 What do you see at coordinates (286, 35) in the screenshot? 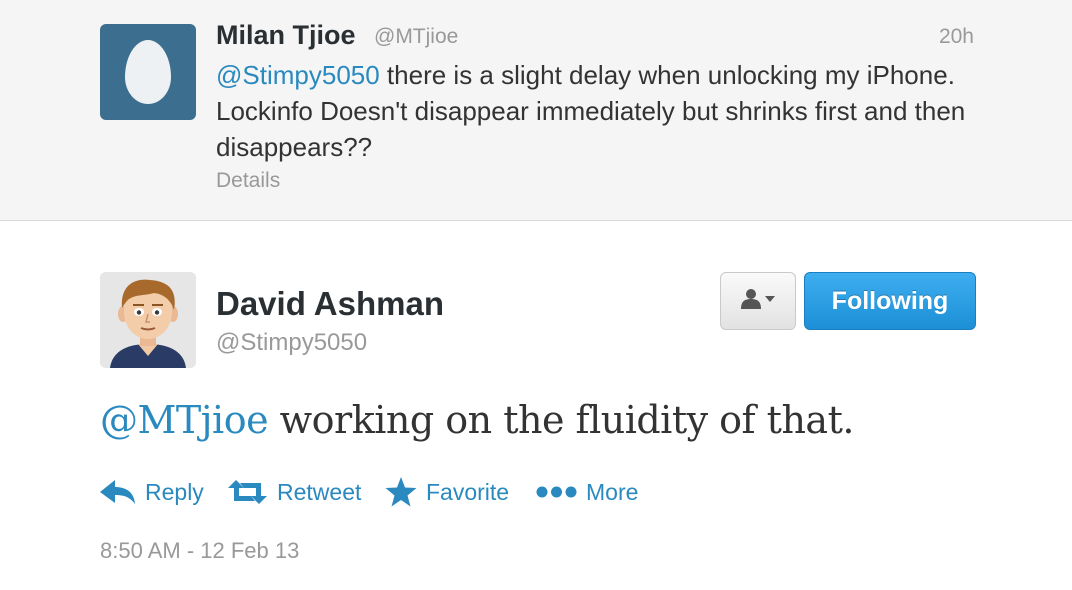
I see `parent-author-name: Milan Tjioe` at bounding box center [286, 35].